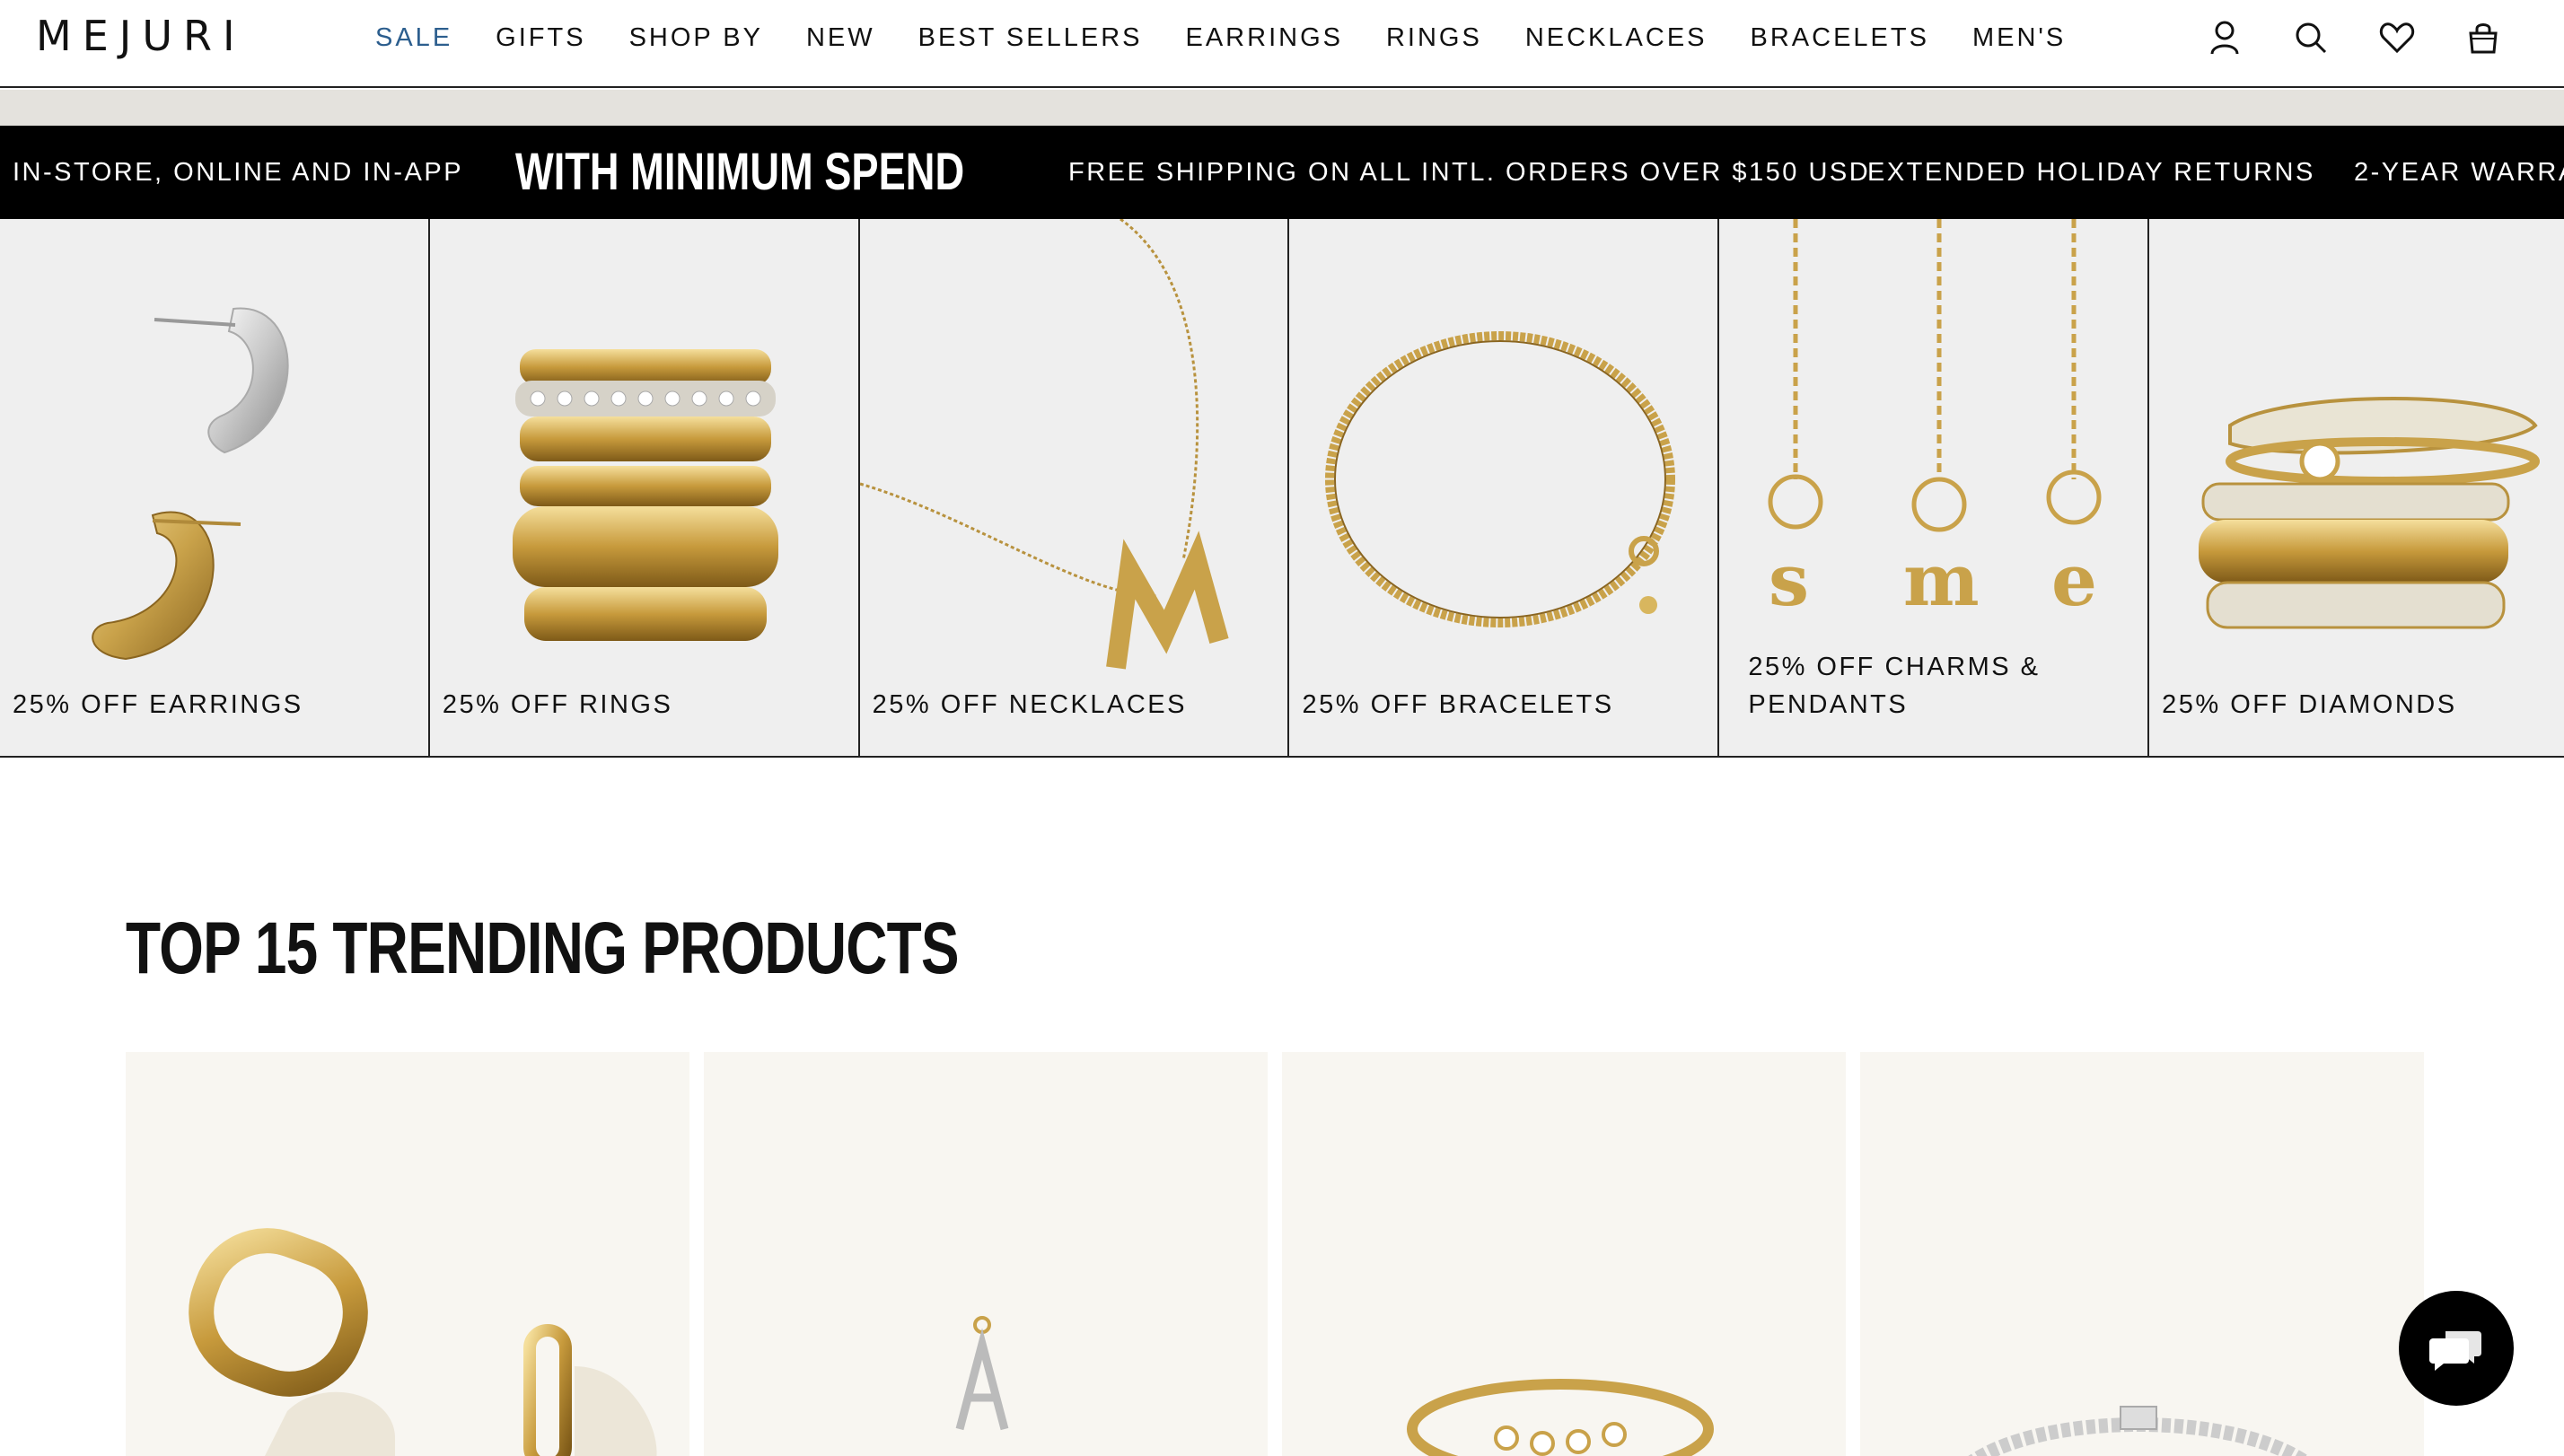  Describe the element at coordinates (413, 38) in the screenshot. I see `nav-item-sale: SALE` at that location.